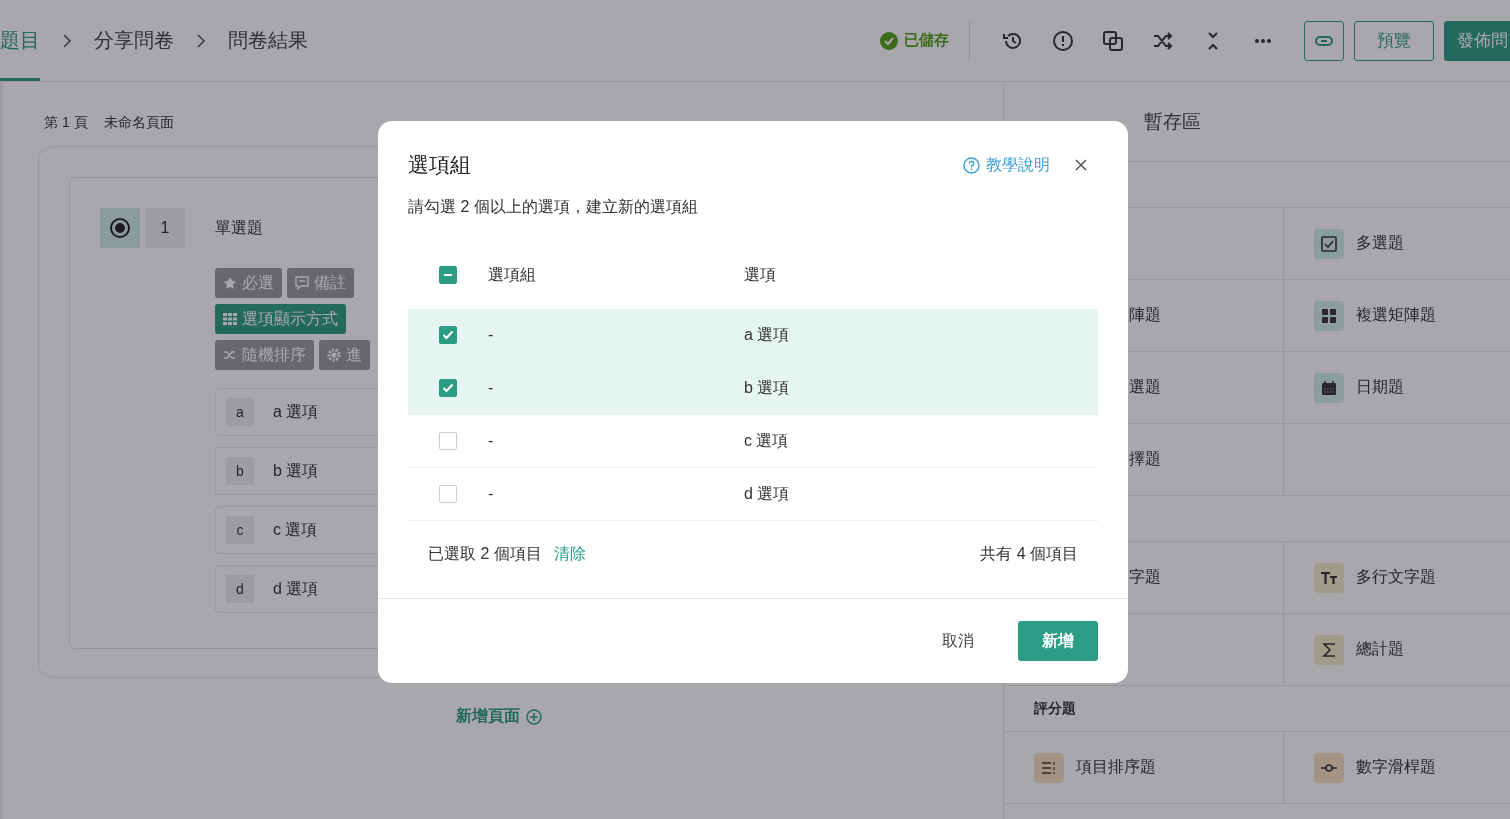 This screenshot has height=819, width=1510. Describe the element at coordinates (239, 228) in the screenshot. I see `question-title: 單選題` at that location.